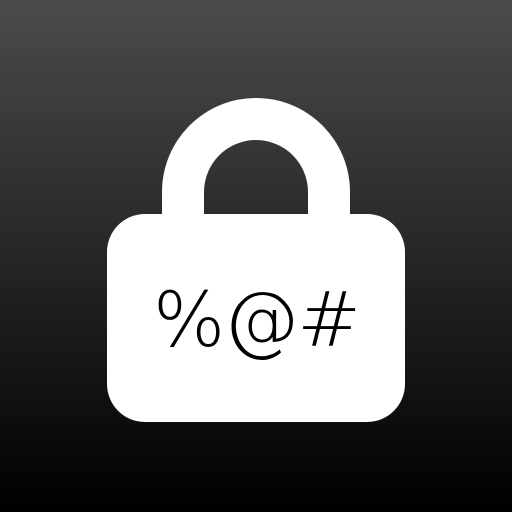  What do you see at coordinates (257, 319) in the screenshot?
I see `lock-symbols-text: %@#` at bounding box center [257, 319].